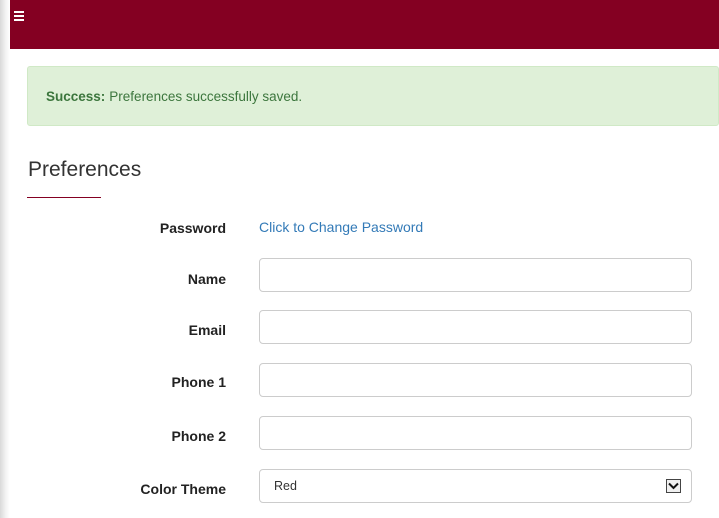 The height and width of the screenshot is (518, 719). I want to click on phone2-label: Phone 2, so click(198, 436).